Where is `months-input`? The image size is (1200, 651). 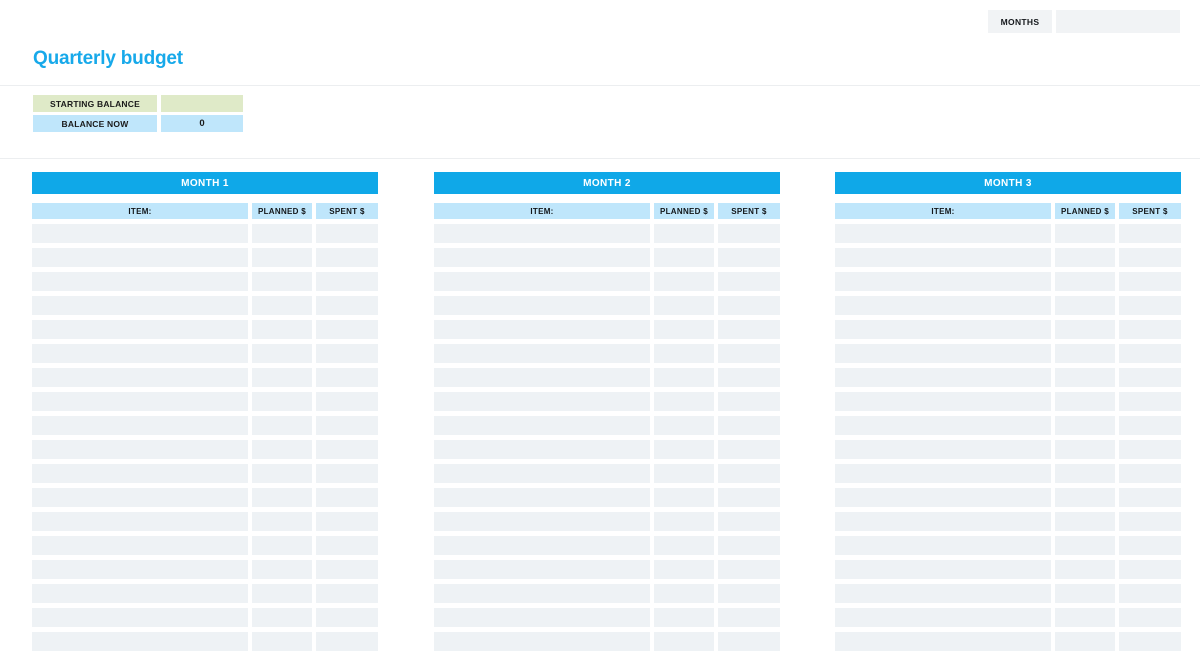 months-input is located at coordinates (1118, 21).